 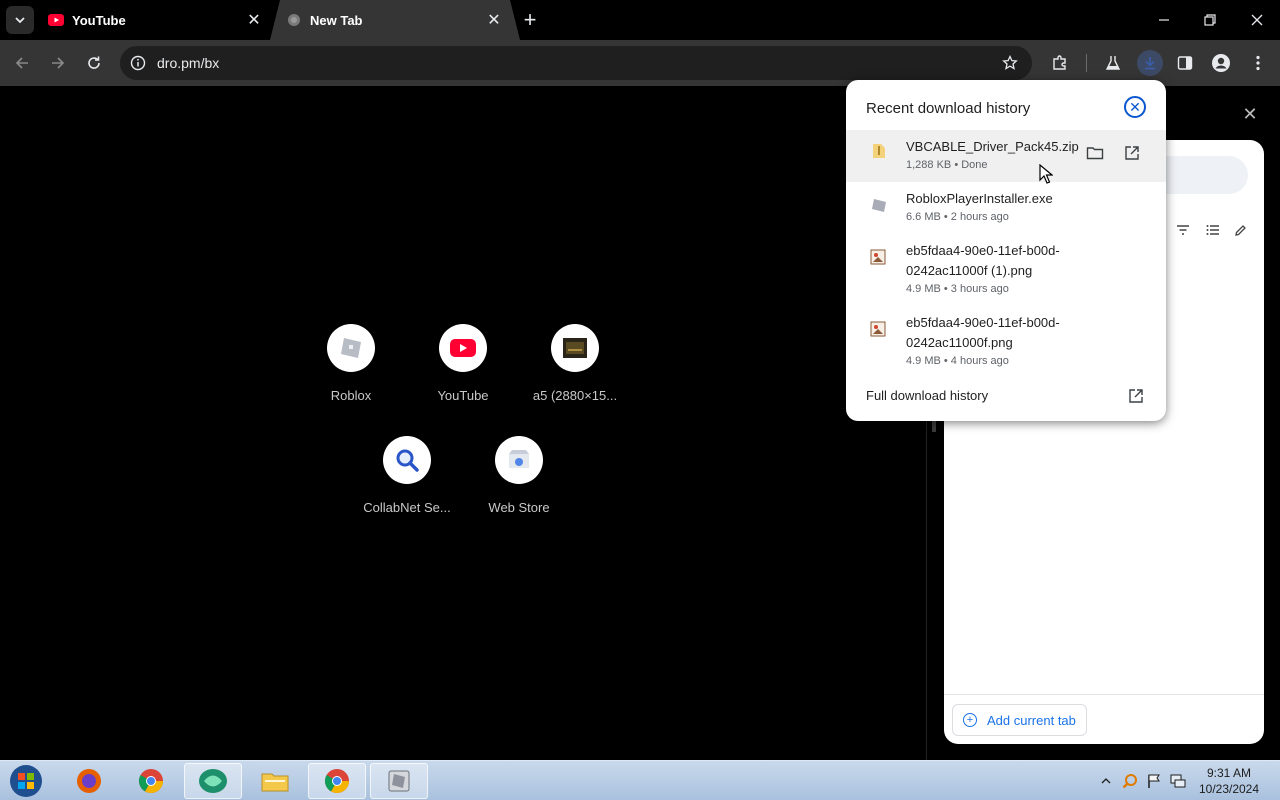 I want to click on minimize-button, so click(x=1164, y=20).